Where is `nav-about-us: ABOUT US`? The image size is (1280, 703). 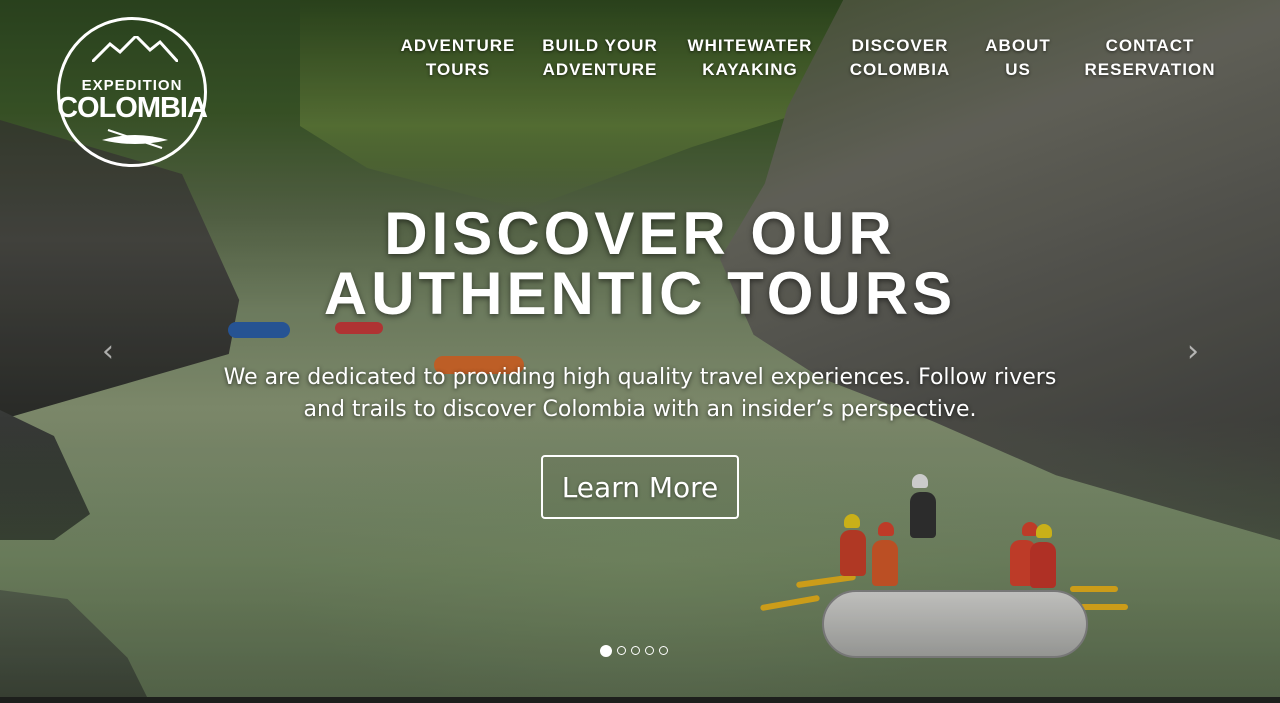
nav-about-us: ABOUT US is located at coordinates (1018, 58).